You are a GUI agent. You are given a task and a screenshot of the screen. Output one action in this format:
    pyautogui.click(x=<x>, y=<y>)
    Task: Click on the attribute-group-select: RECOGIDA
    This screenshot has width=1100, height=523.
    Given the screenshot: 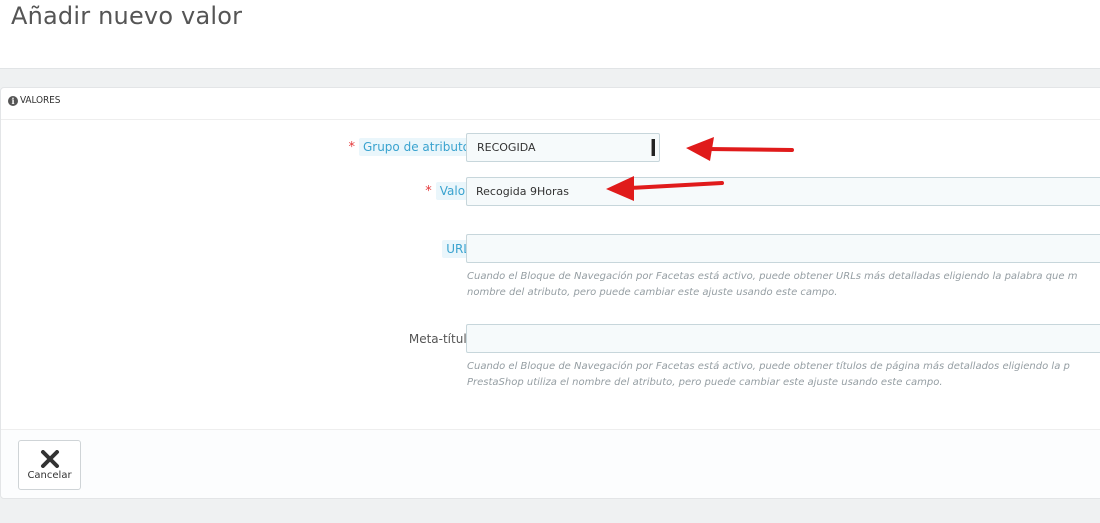 What is the action you would take?
    pyautogui.click(x=563, y=147)
    